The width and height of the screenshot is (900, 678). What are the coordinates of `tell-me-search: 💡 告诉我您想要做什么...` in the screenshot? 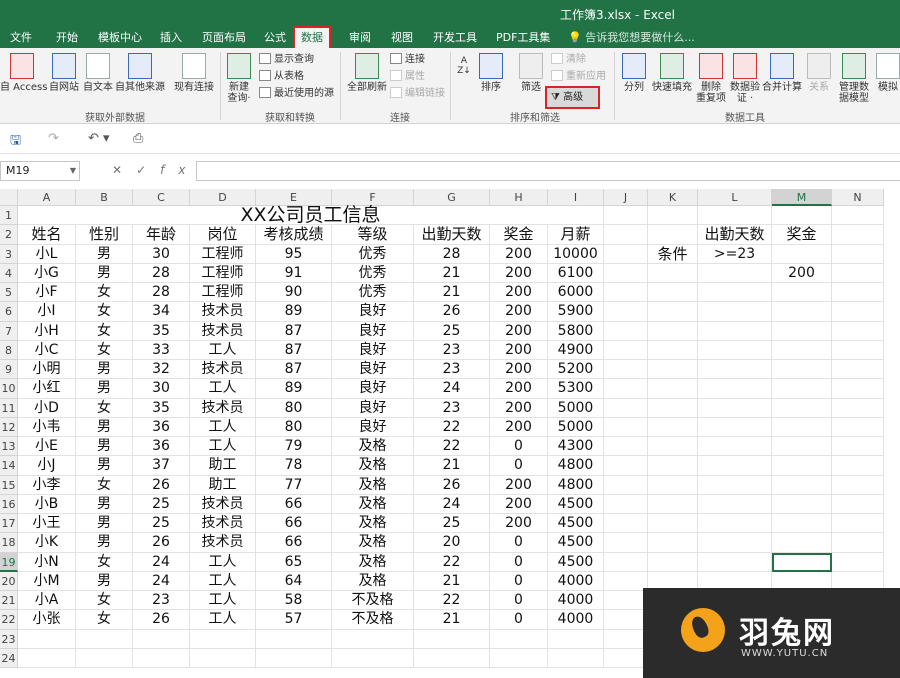 It's located at (631, 38).